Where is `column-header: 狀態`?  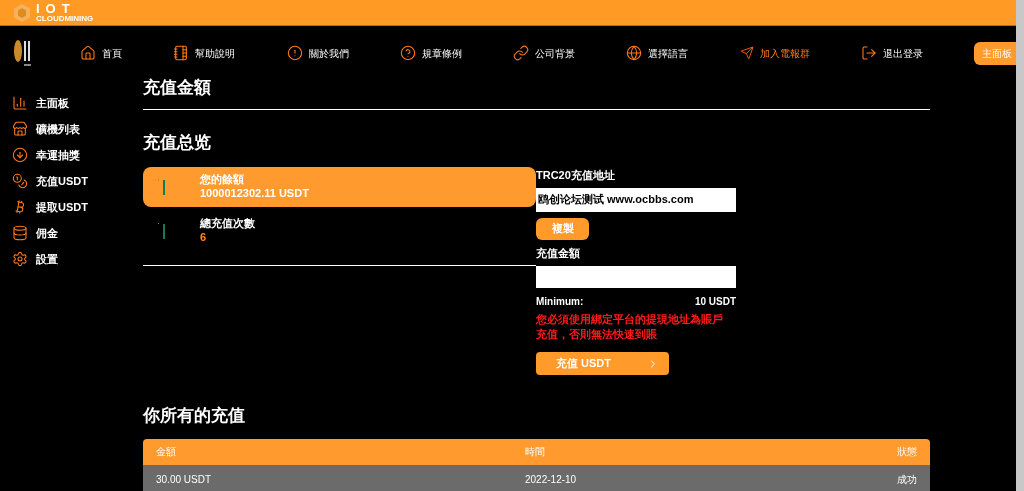 column-header: 狀態 is located at coordinates (907, 452).